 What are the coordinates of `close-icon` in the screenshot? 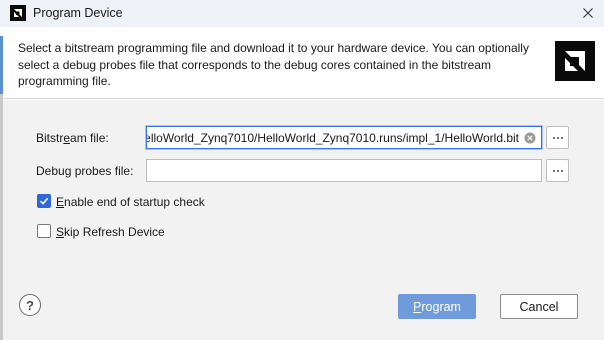 It's located at (588, 14).